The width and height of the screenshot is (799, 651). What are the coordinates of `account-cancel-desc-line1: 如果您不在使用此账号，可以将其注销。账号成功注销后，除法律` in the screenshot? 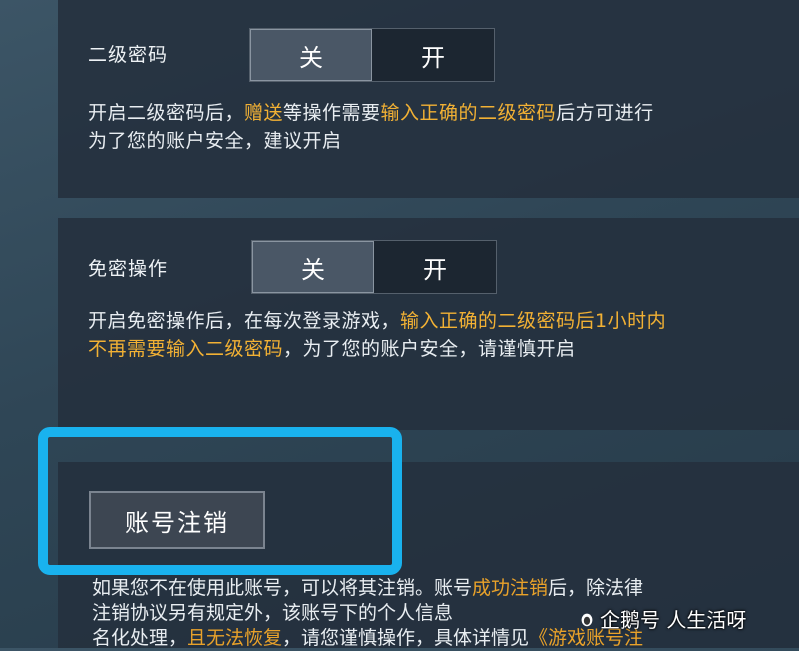 It's located at (367, 588).